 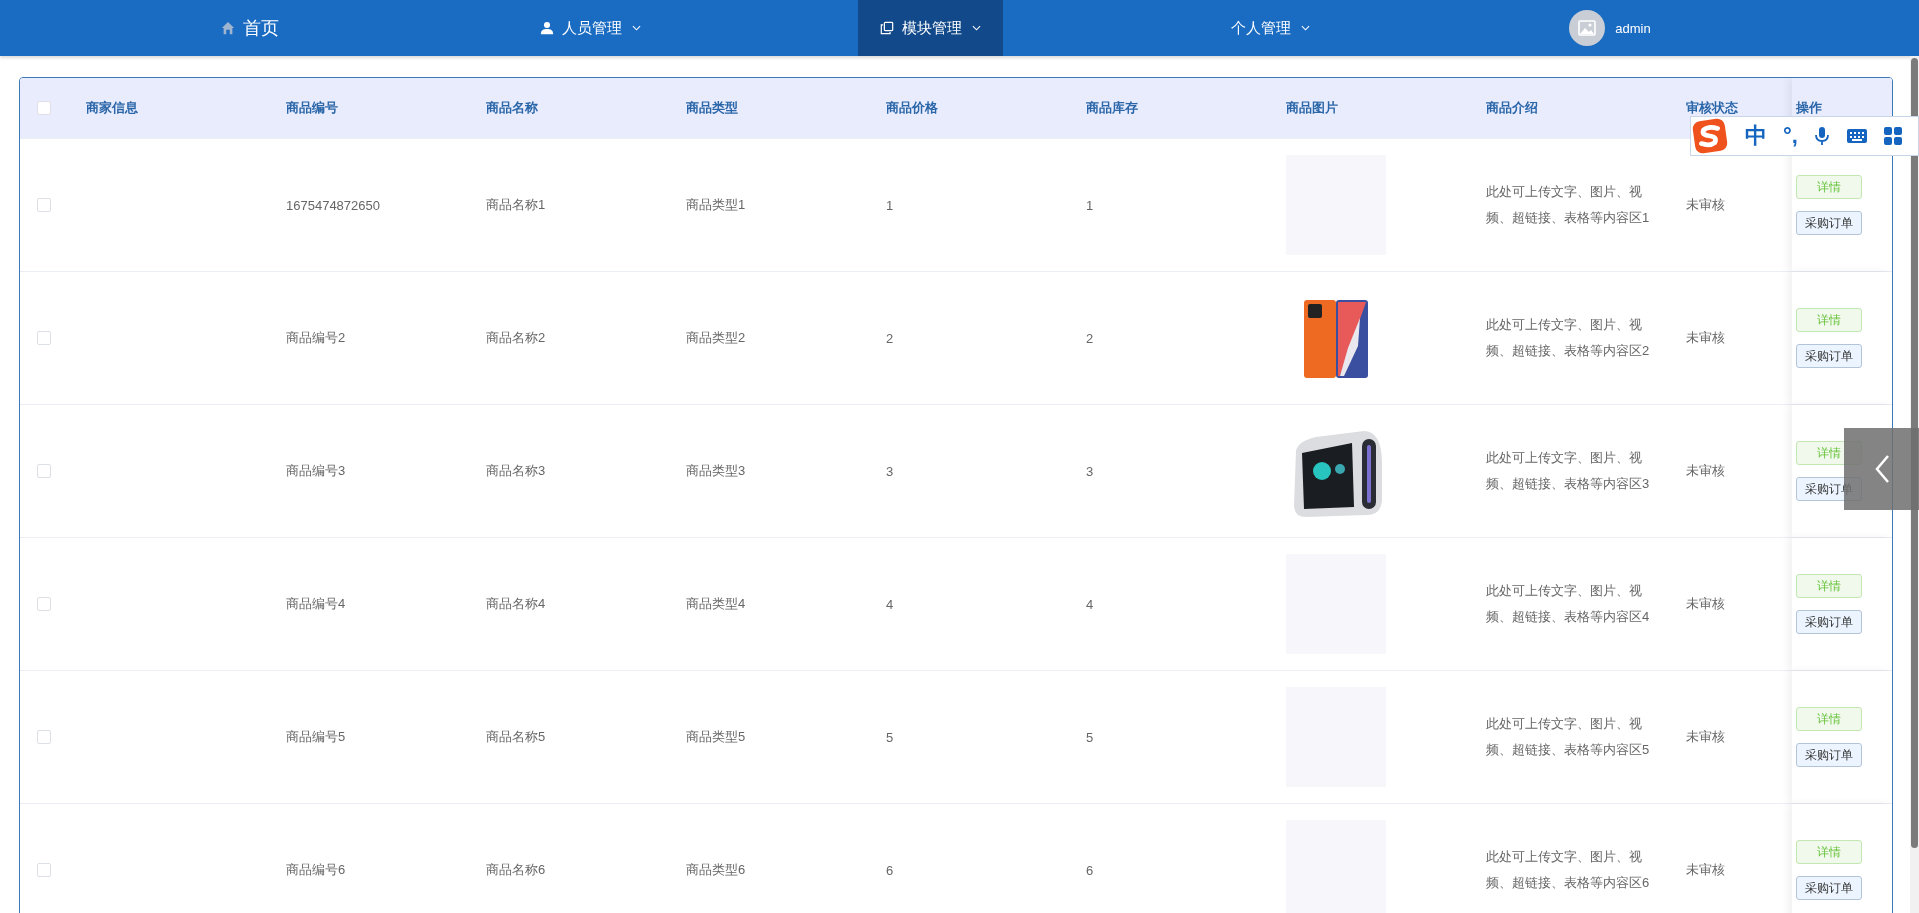 I want to click on product-type: 商品类型5, so click(x=716, y=737).